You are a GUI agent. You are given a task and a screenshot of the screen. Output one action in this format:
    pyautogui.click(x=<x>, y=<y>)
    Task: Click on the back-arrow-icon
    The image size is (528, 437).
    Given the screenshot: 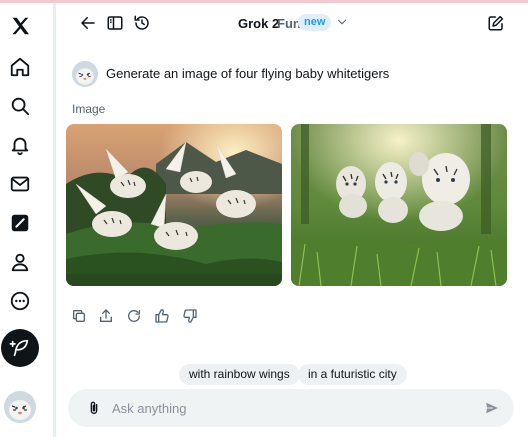 What is the action you would take?
    pyautogui.click(x=88, y=23)
    